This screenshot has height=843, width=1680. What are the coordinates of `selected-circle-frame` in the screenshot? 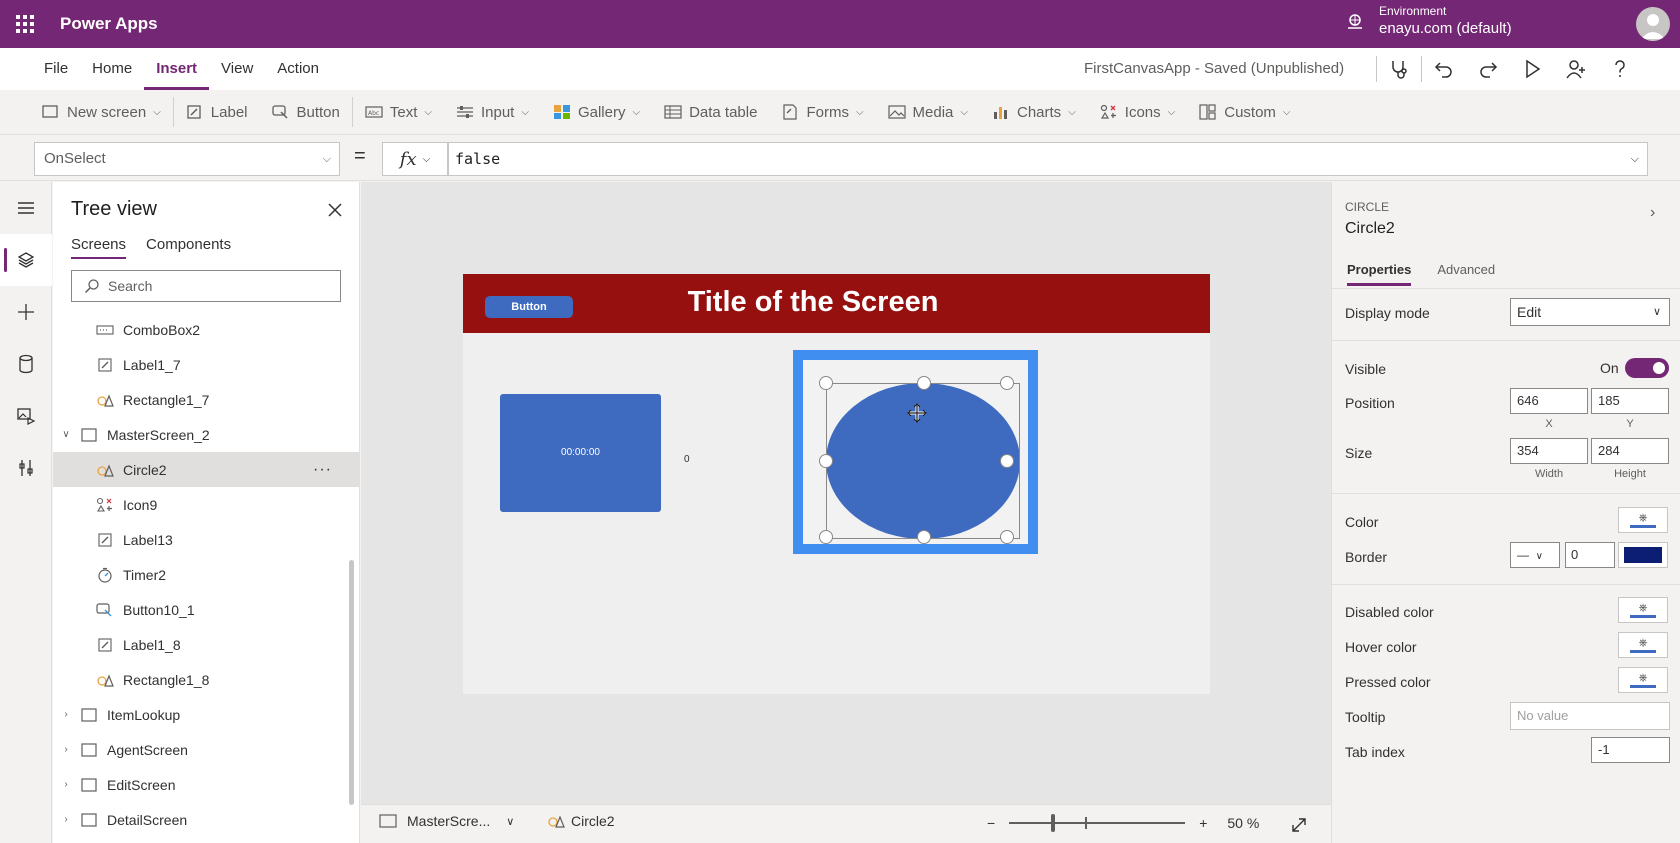 It's located at (915, 452).